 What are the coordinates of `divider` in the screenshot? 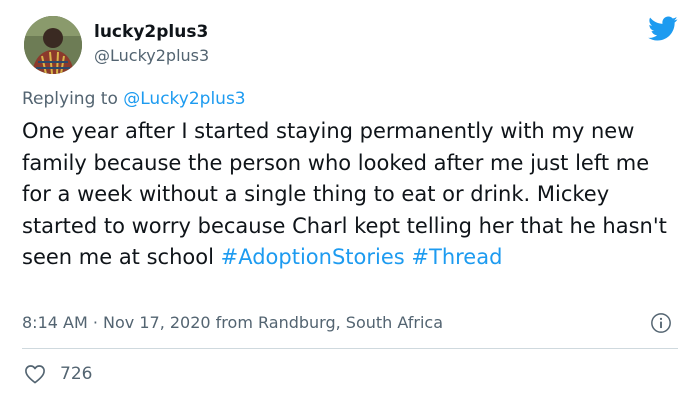 It's located at (350, 348).